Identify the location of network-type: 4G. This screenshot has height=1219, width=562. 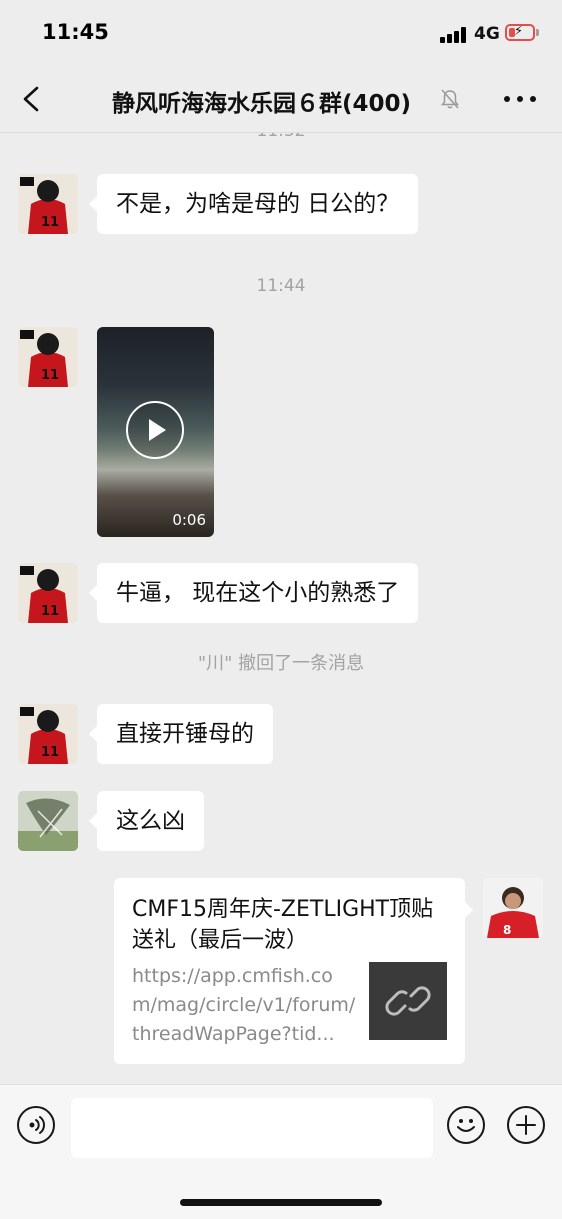
(487, 34).